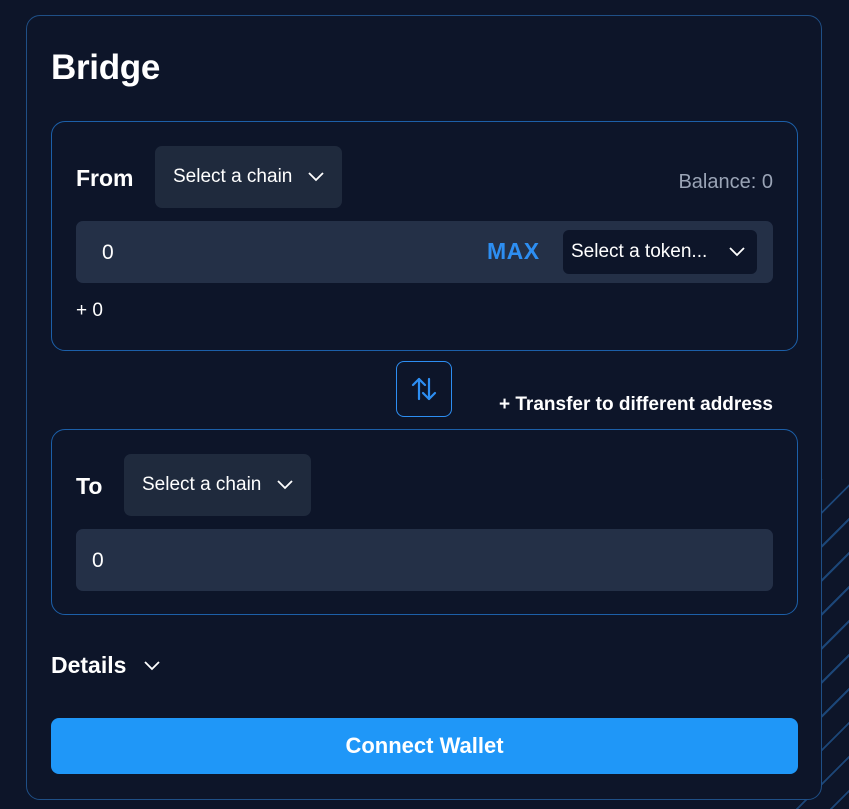 The image size is (849, 809). I want to click on details-label: Details, so click(89, 665).